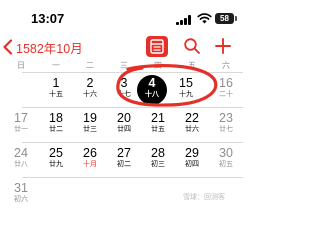  I want to click on status-time: 13:07, so click(48, 18).